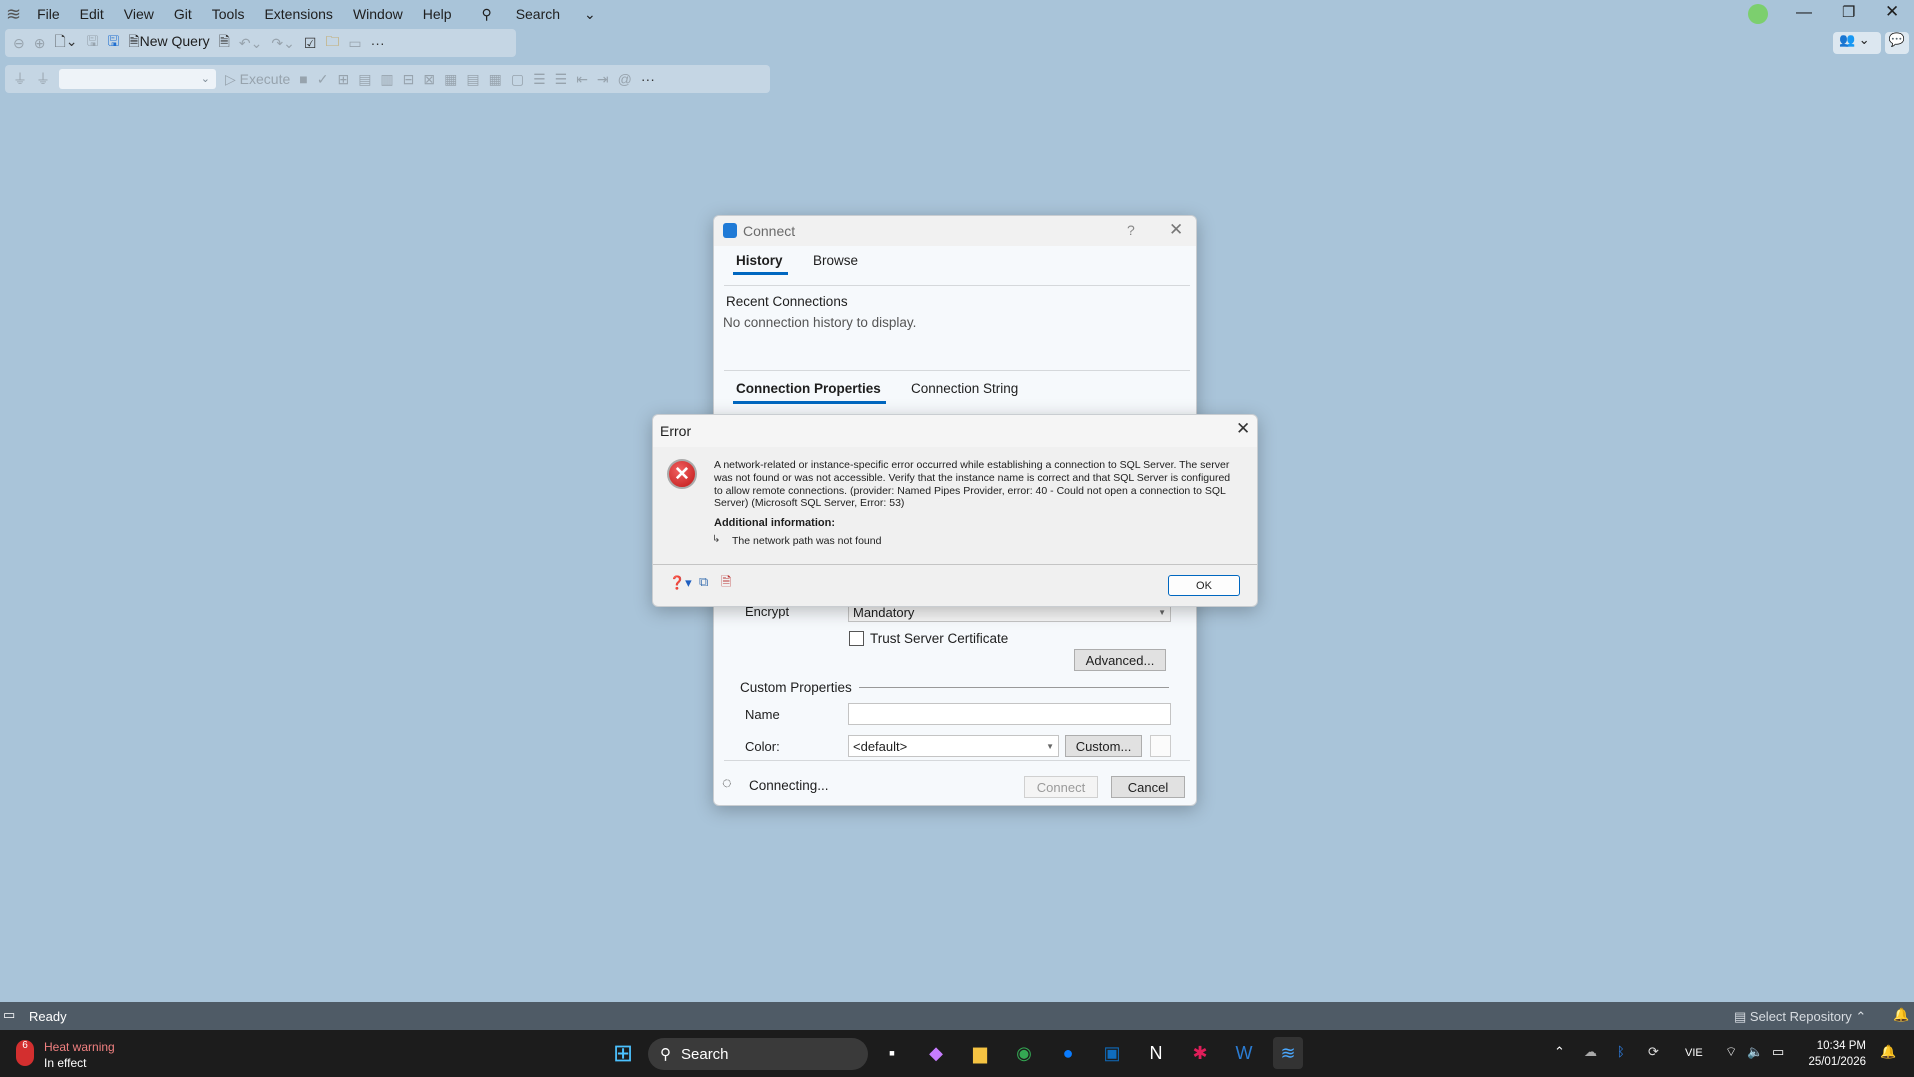  What do you see at coordinates (1694, 1053) in the screenshot?
I see `language-indicator: VIE` at bounding box center [1694, 1053].